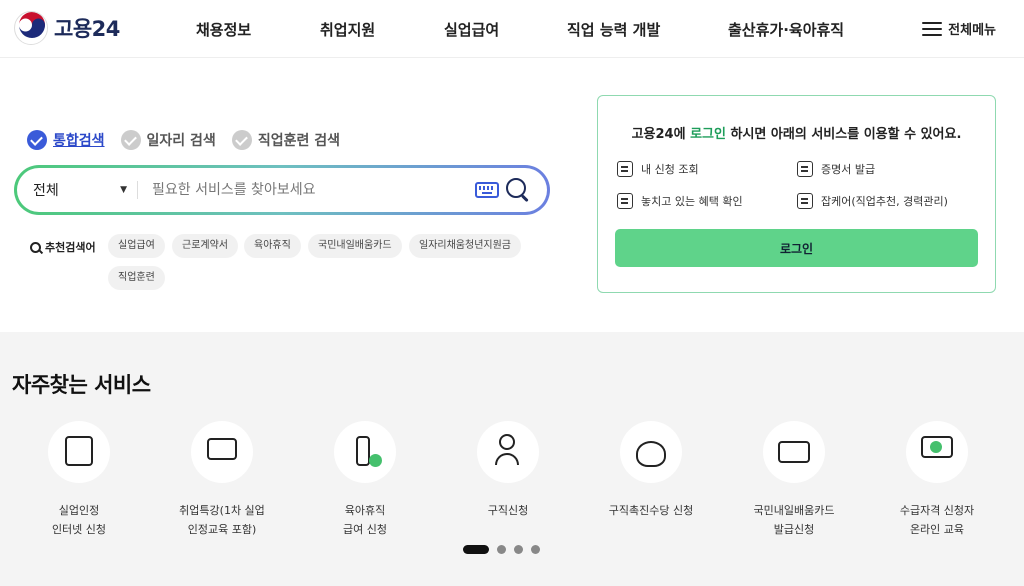 The height and width of the screenshot is (586, 1024). Describe the element at coordinates (79, 141) in the screenshot. I see `tab-label: 통합검색` at that location.